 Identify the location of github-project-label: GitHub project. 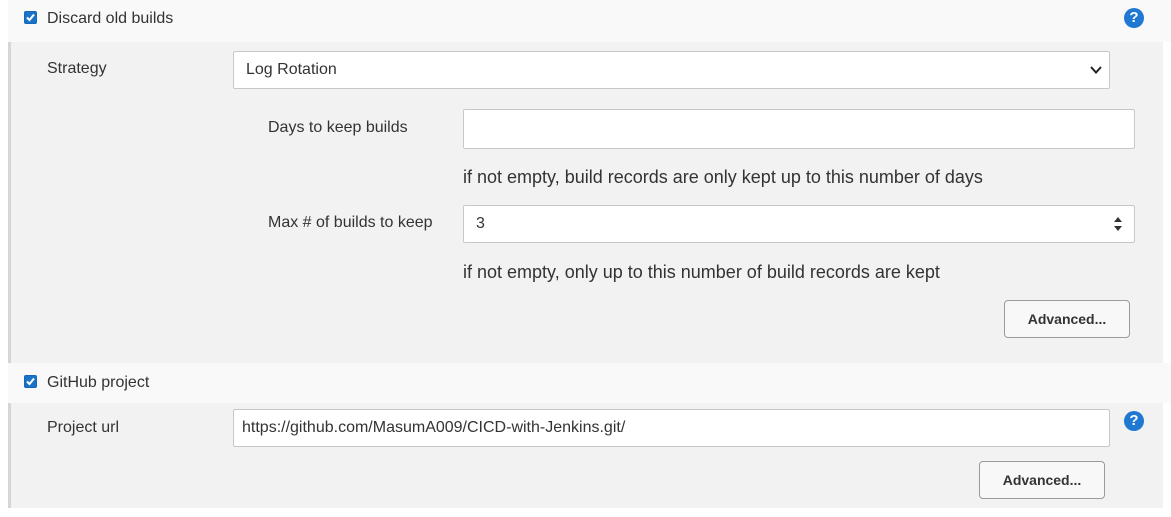
(98, 383).